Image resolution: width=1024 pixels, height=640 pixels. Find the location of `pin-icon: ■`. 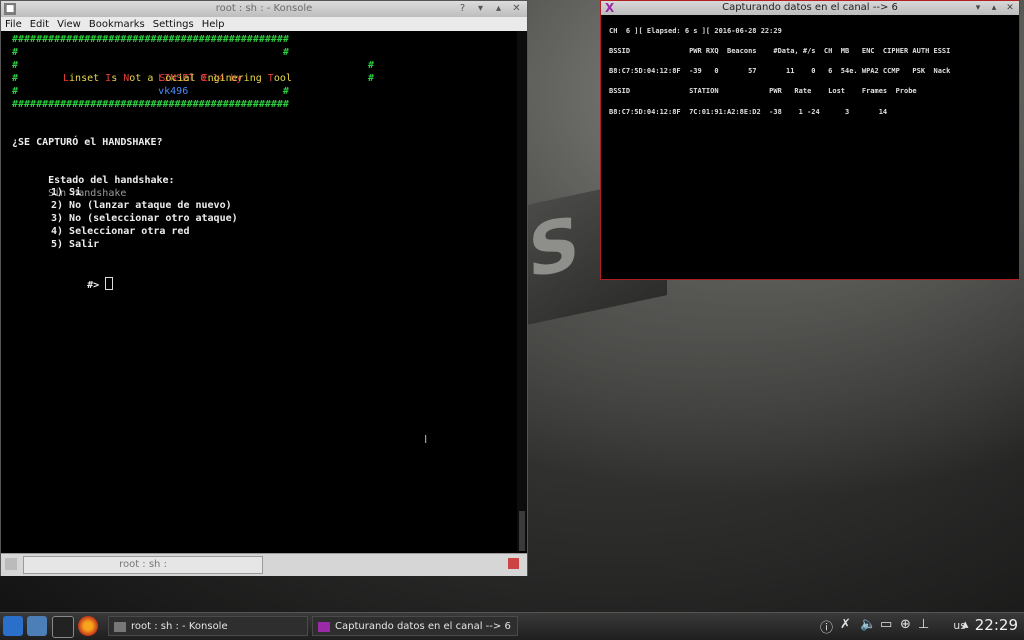

pin-icon: ■ is located at coordinates (10, 9).